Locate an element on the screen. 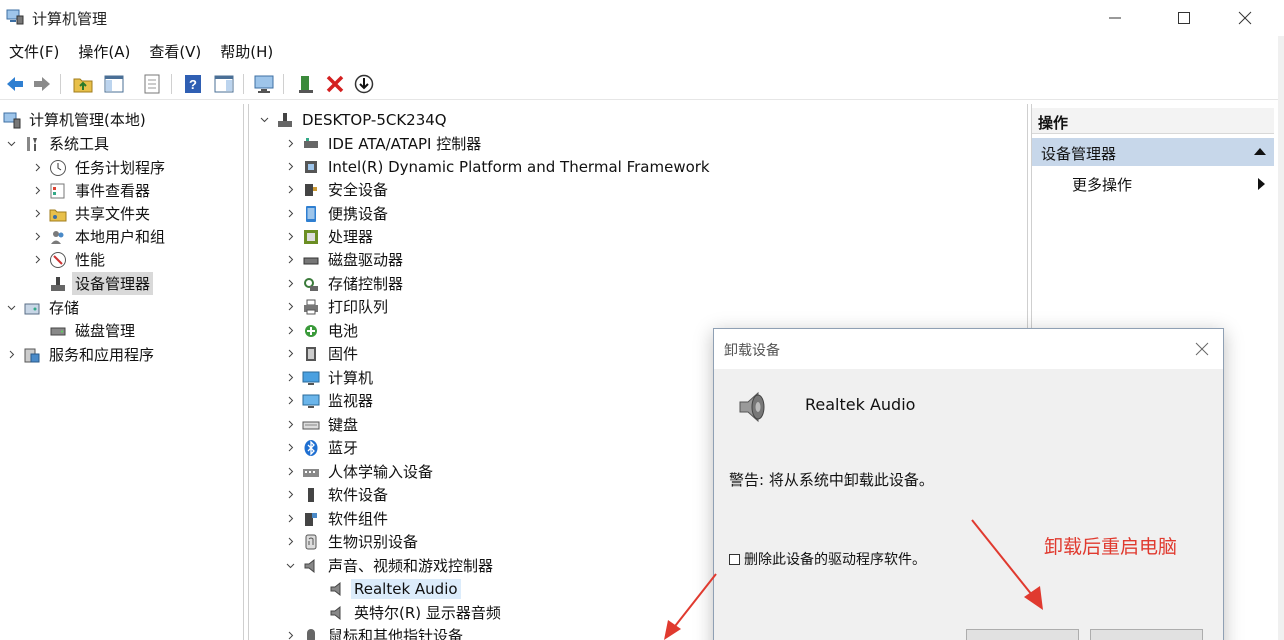 Image resolution: width=1284 pixels, height=640 pixels. help-button: ? is located at coordinates (193, 84).